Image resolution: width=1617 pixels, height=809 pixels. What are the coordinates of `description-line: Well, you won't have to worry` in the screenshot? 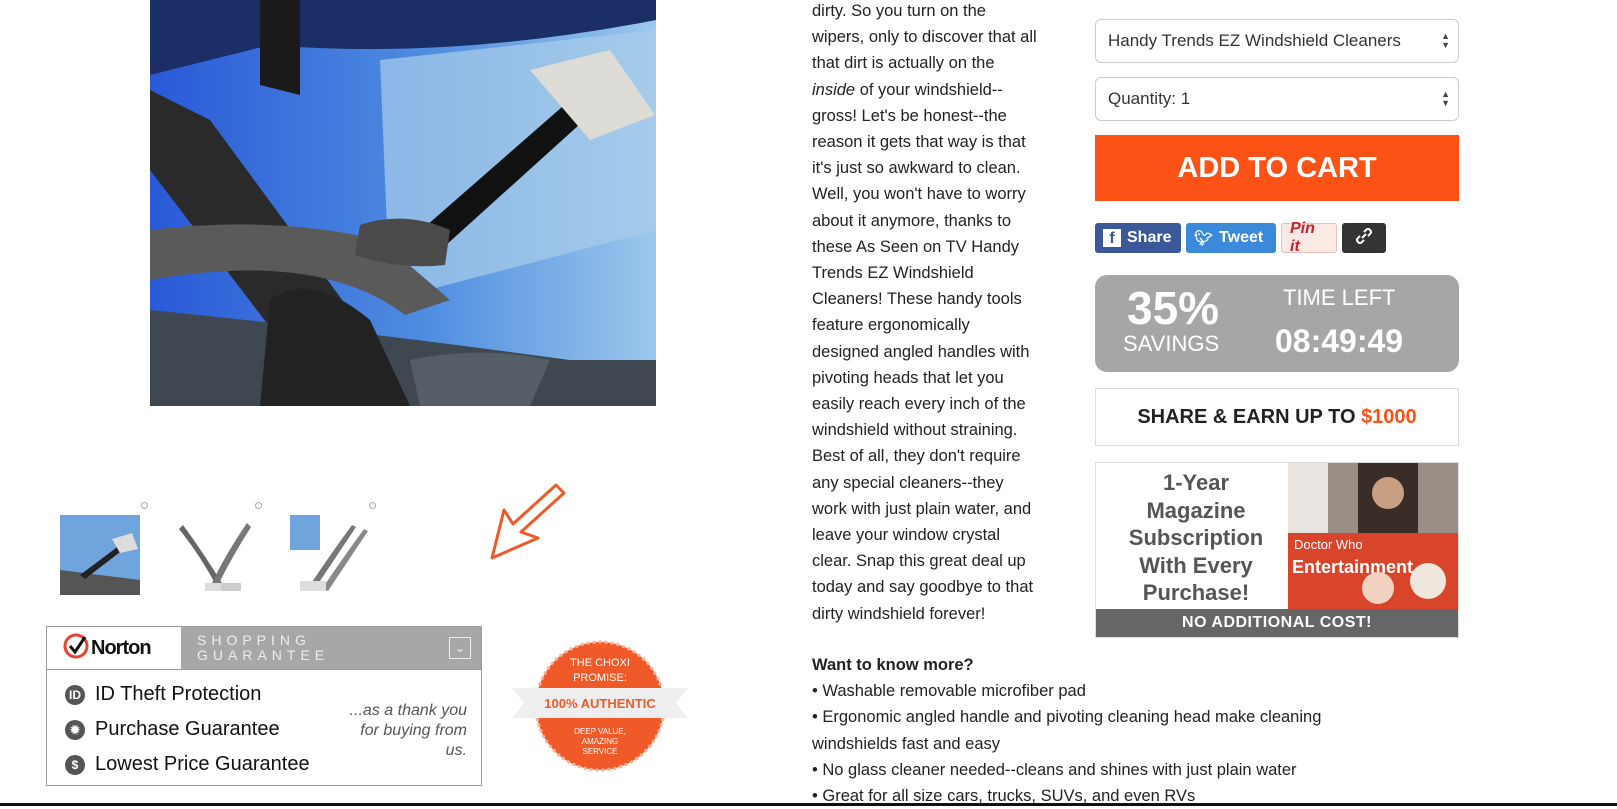 It's located at (919, 194).